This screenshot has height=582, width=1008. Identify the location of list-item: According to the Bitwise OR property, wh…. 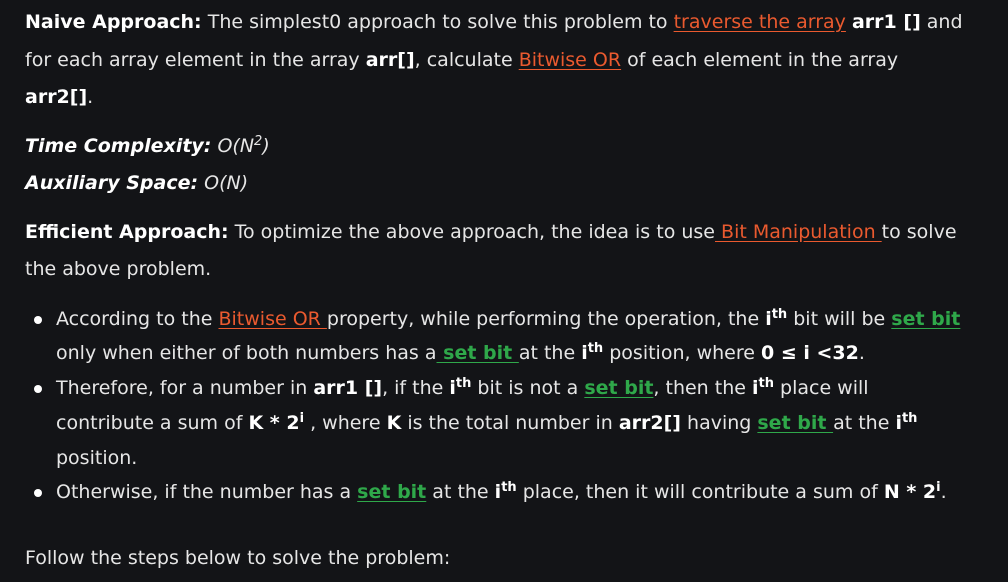
(499, 337).